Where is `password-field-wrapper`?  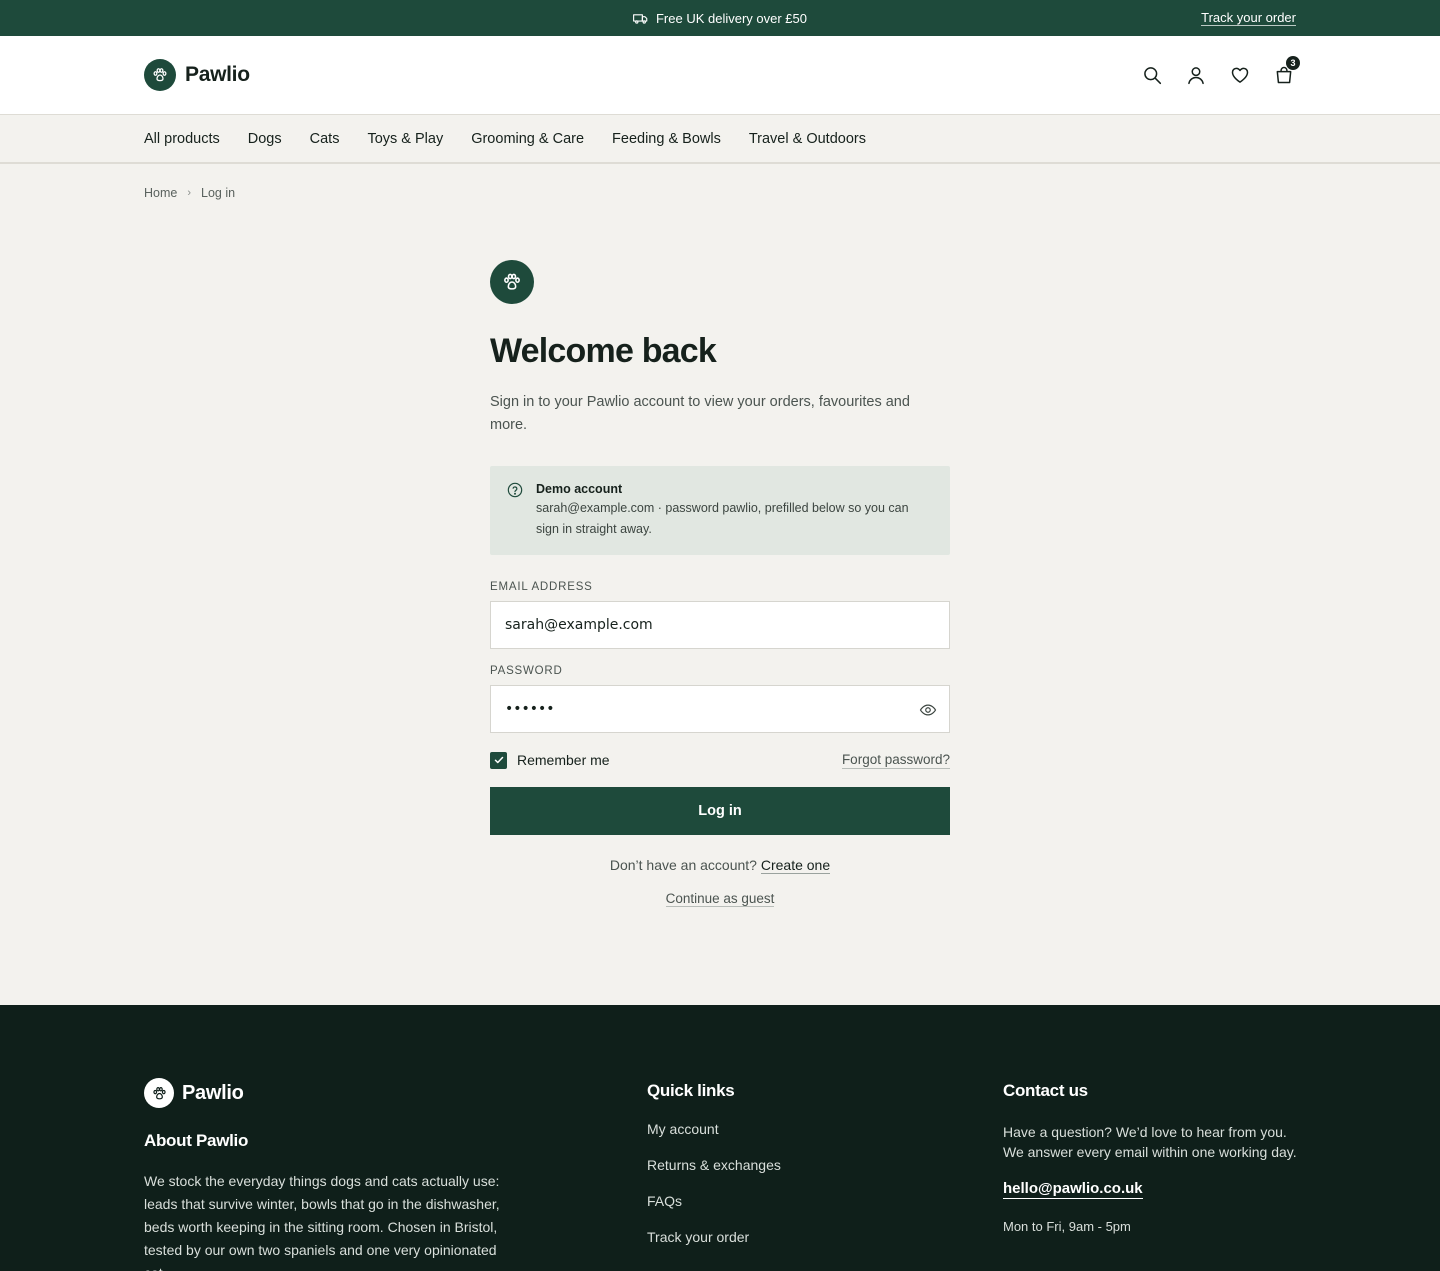
password-field-wrapper is located at coordinates (720, 709).